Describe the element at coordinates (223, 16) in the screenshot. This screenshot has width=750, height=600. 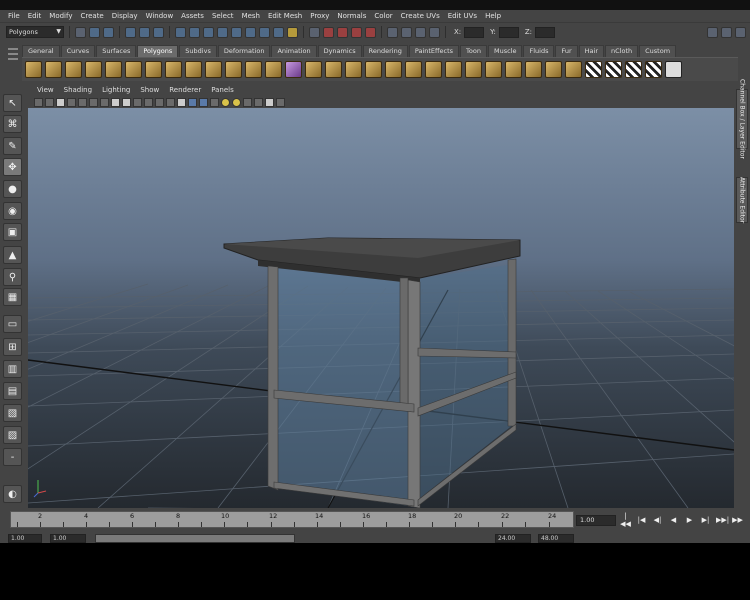
I see `menu-select: Select` at that location.